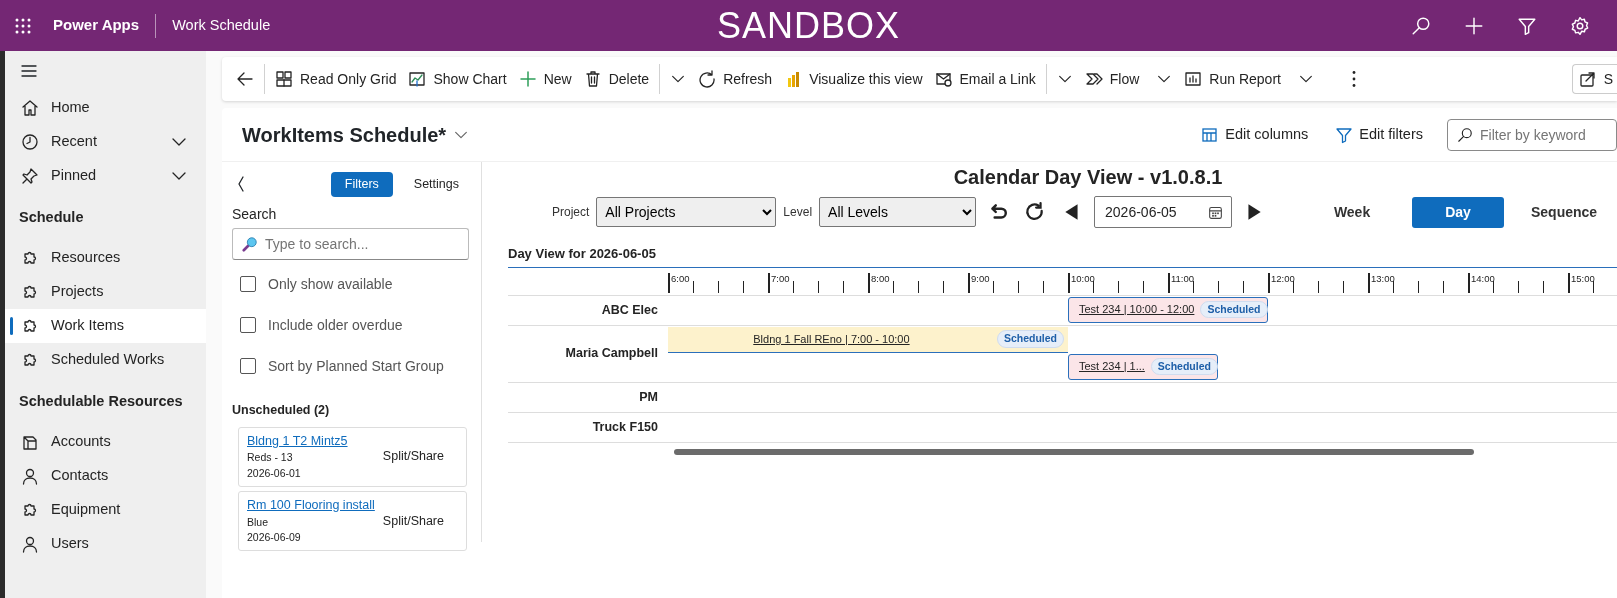 This screenshot has height=598, width=1617. I want to click on hour-label: 6:00, so click(680, 278).